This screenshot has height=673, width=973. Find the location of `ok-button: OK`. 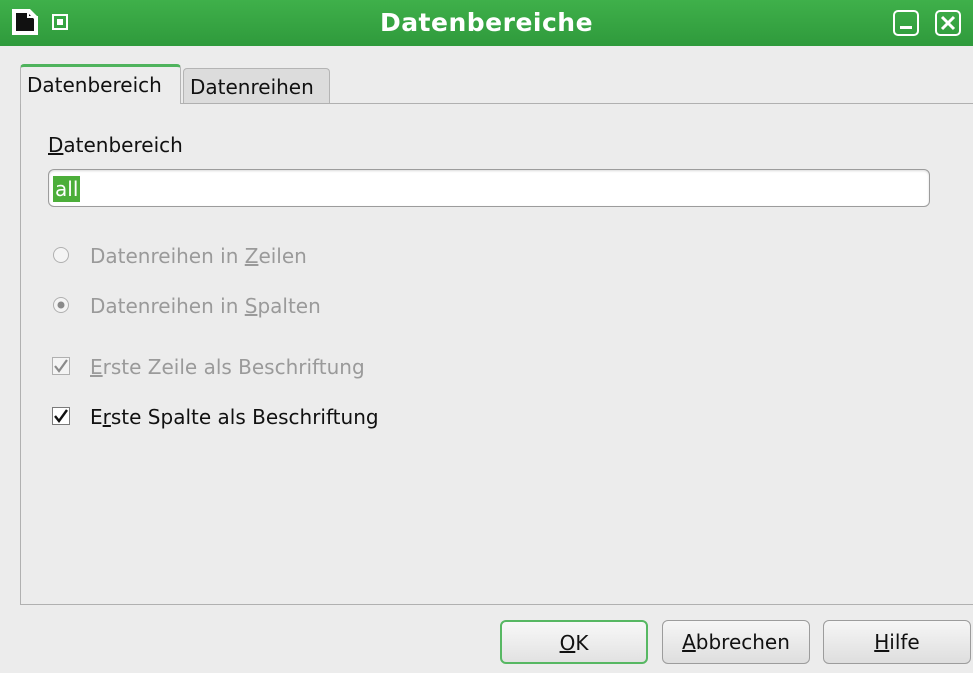

ok-button: OK is located at coordinates (574, 642).